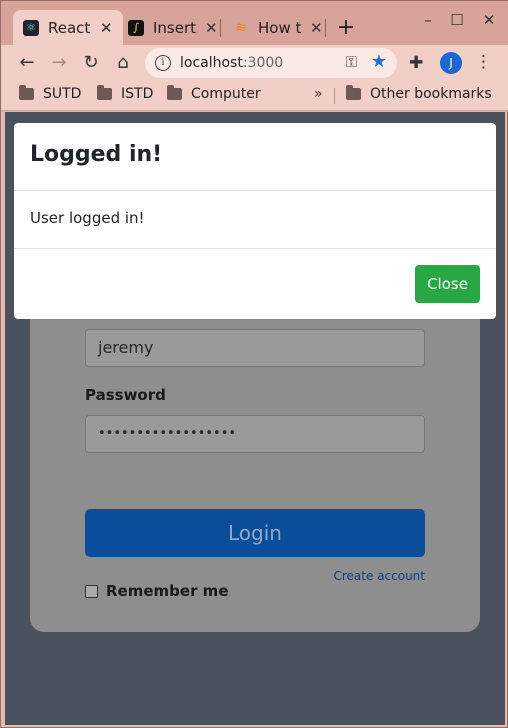  What do you see at coordinates (241, 27) in the screenshot?
I see `stackoverflow-icon: ≋` at bounding box center [241, 27].